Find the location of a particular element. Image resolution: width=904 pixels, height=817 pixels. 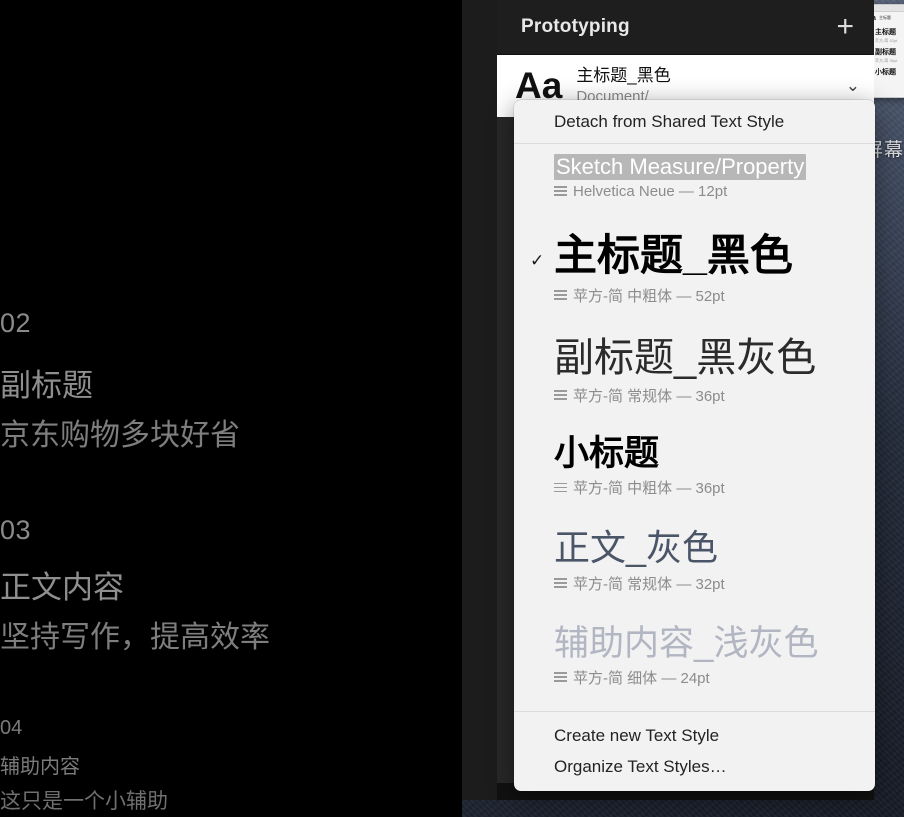

menu-item-style-4: 正文_灰色 苹方-简 常规体 — 32pt is located at coordinates (694, 554).